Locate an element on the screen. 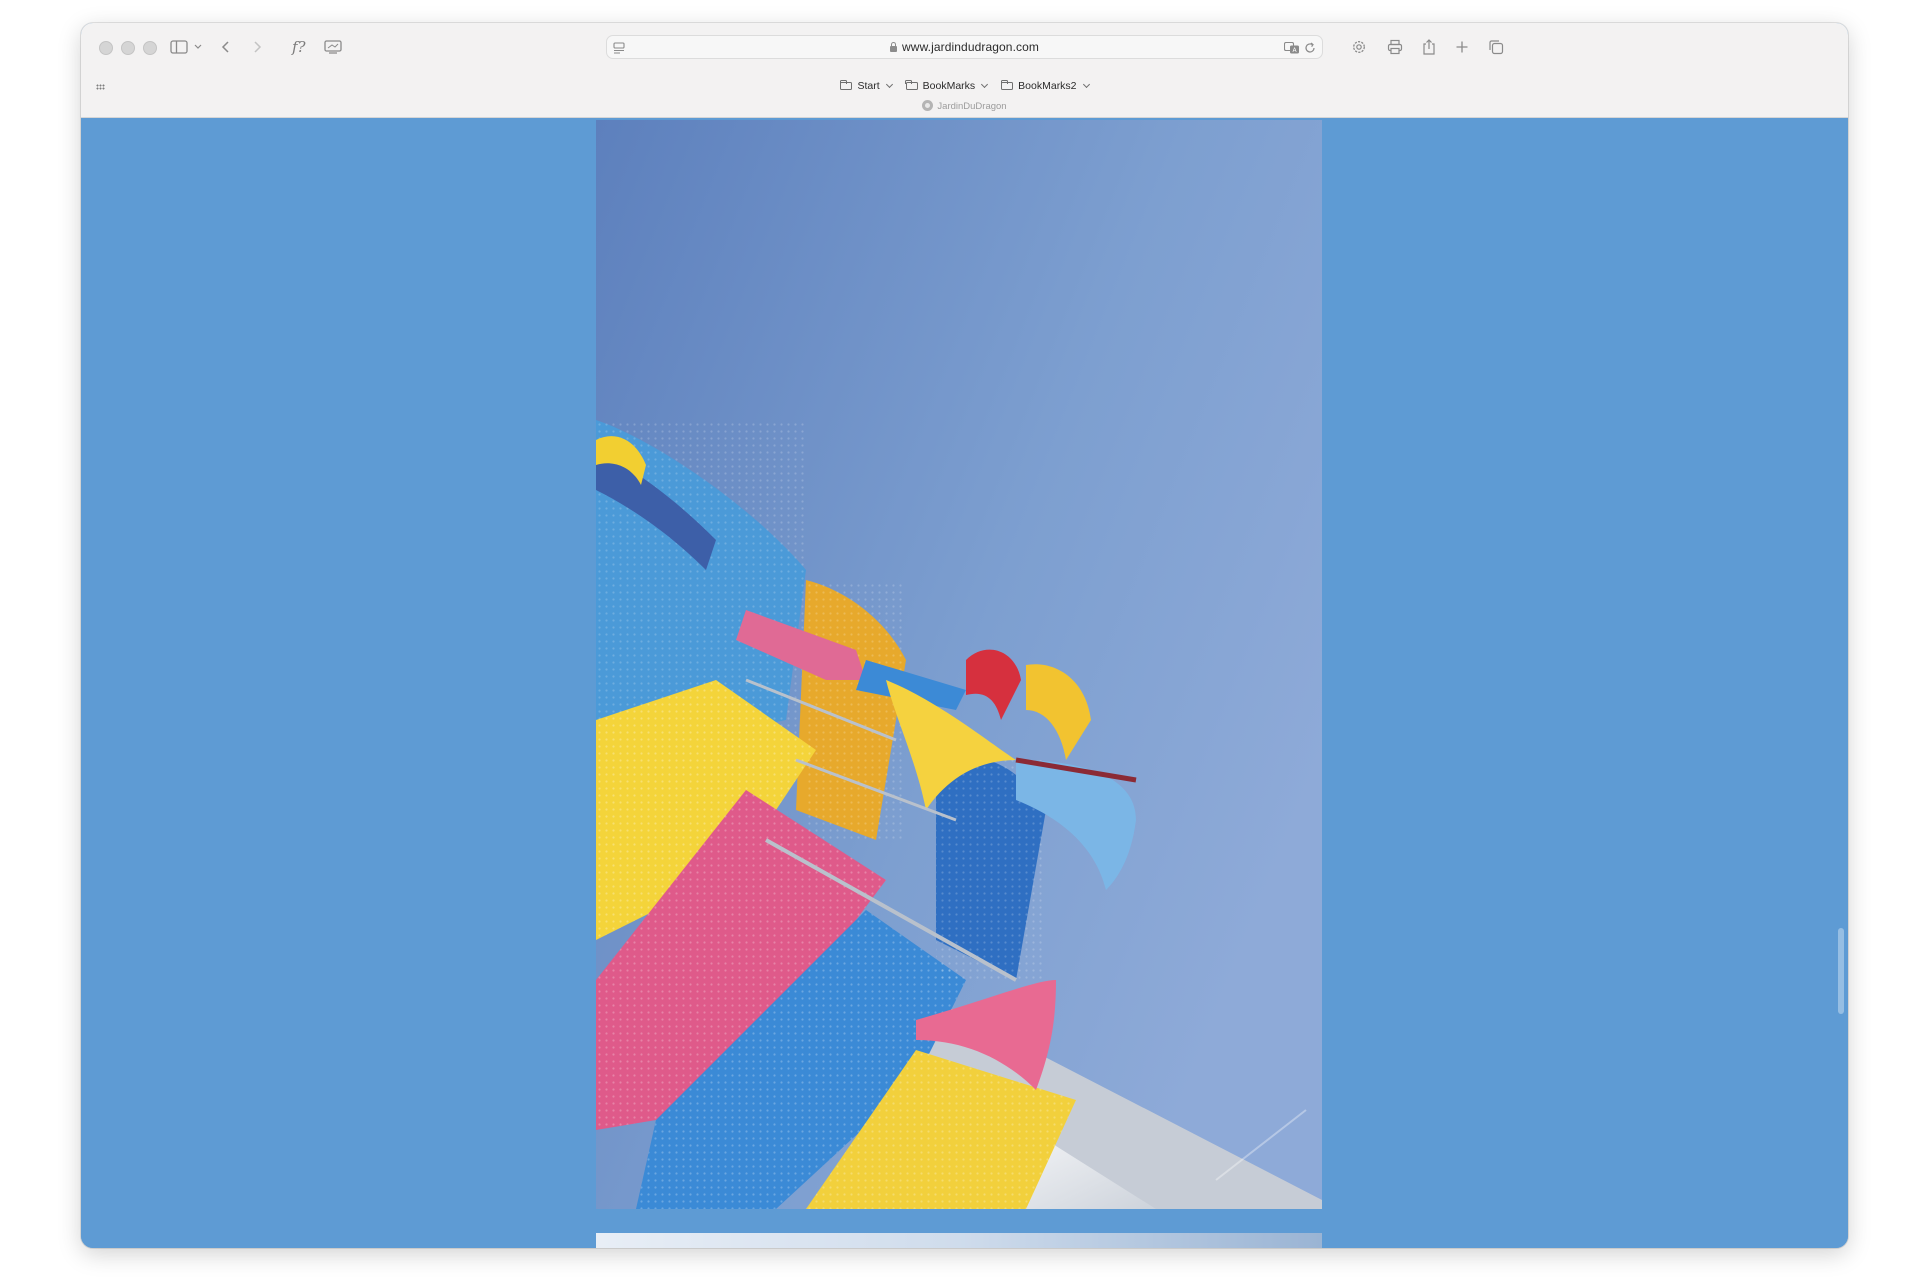  close-window-button is located at coordinates (106, 48).